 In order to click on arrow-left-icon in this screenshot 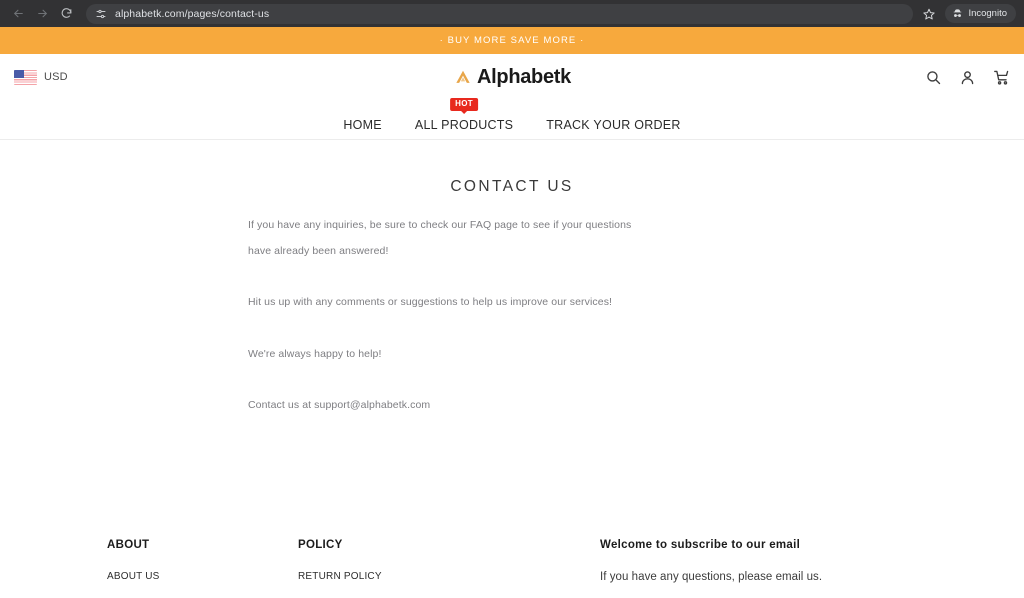, I will do `click(18, 13)`.